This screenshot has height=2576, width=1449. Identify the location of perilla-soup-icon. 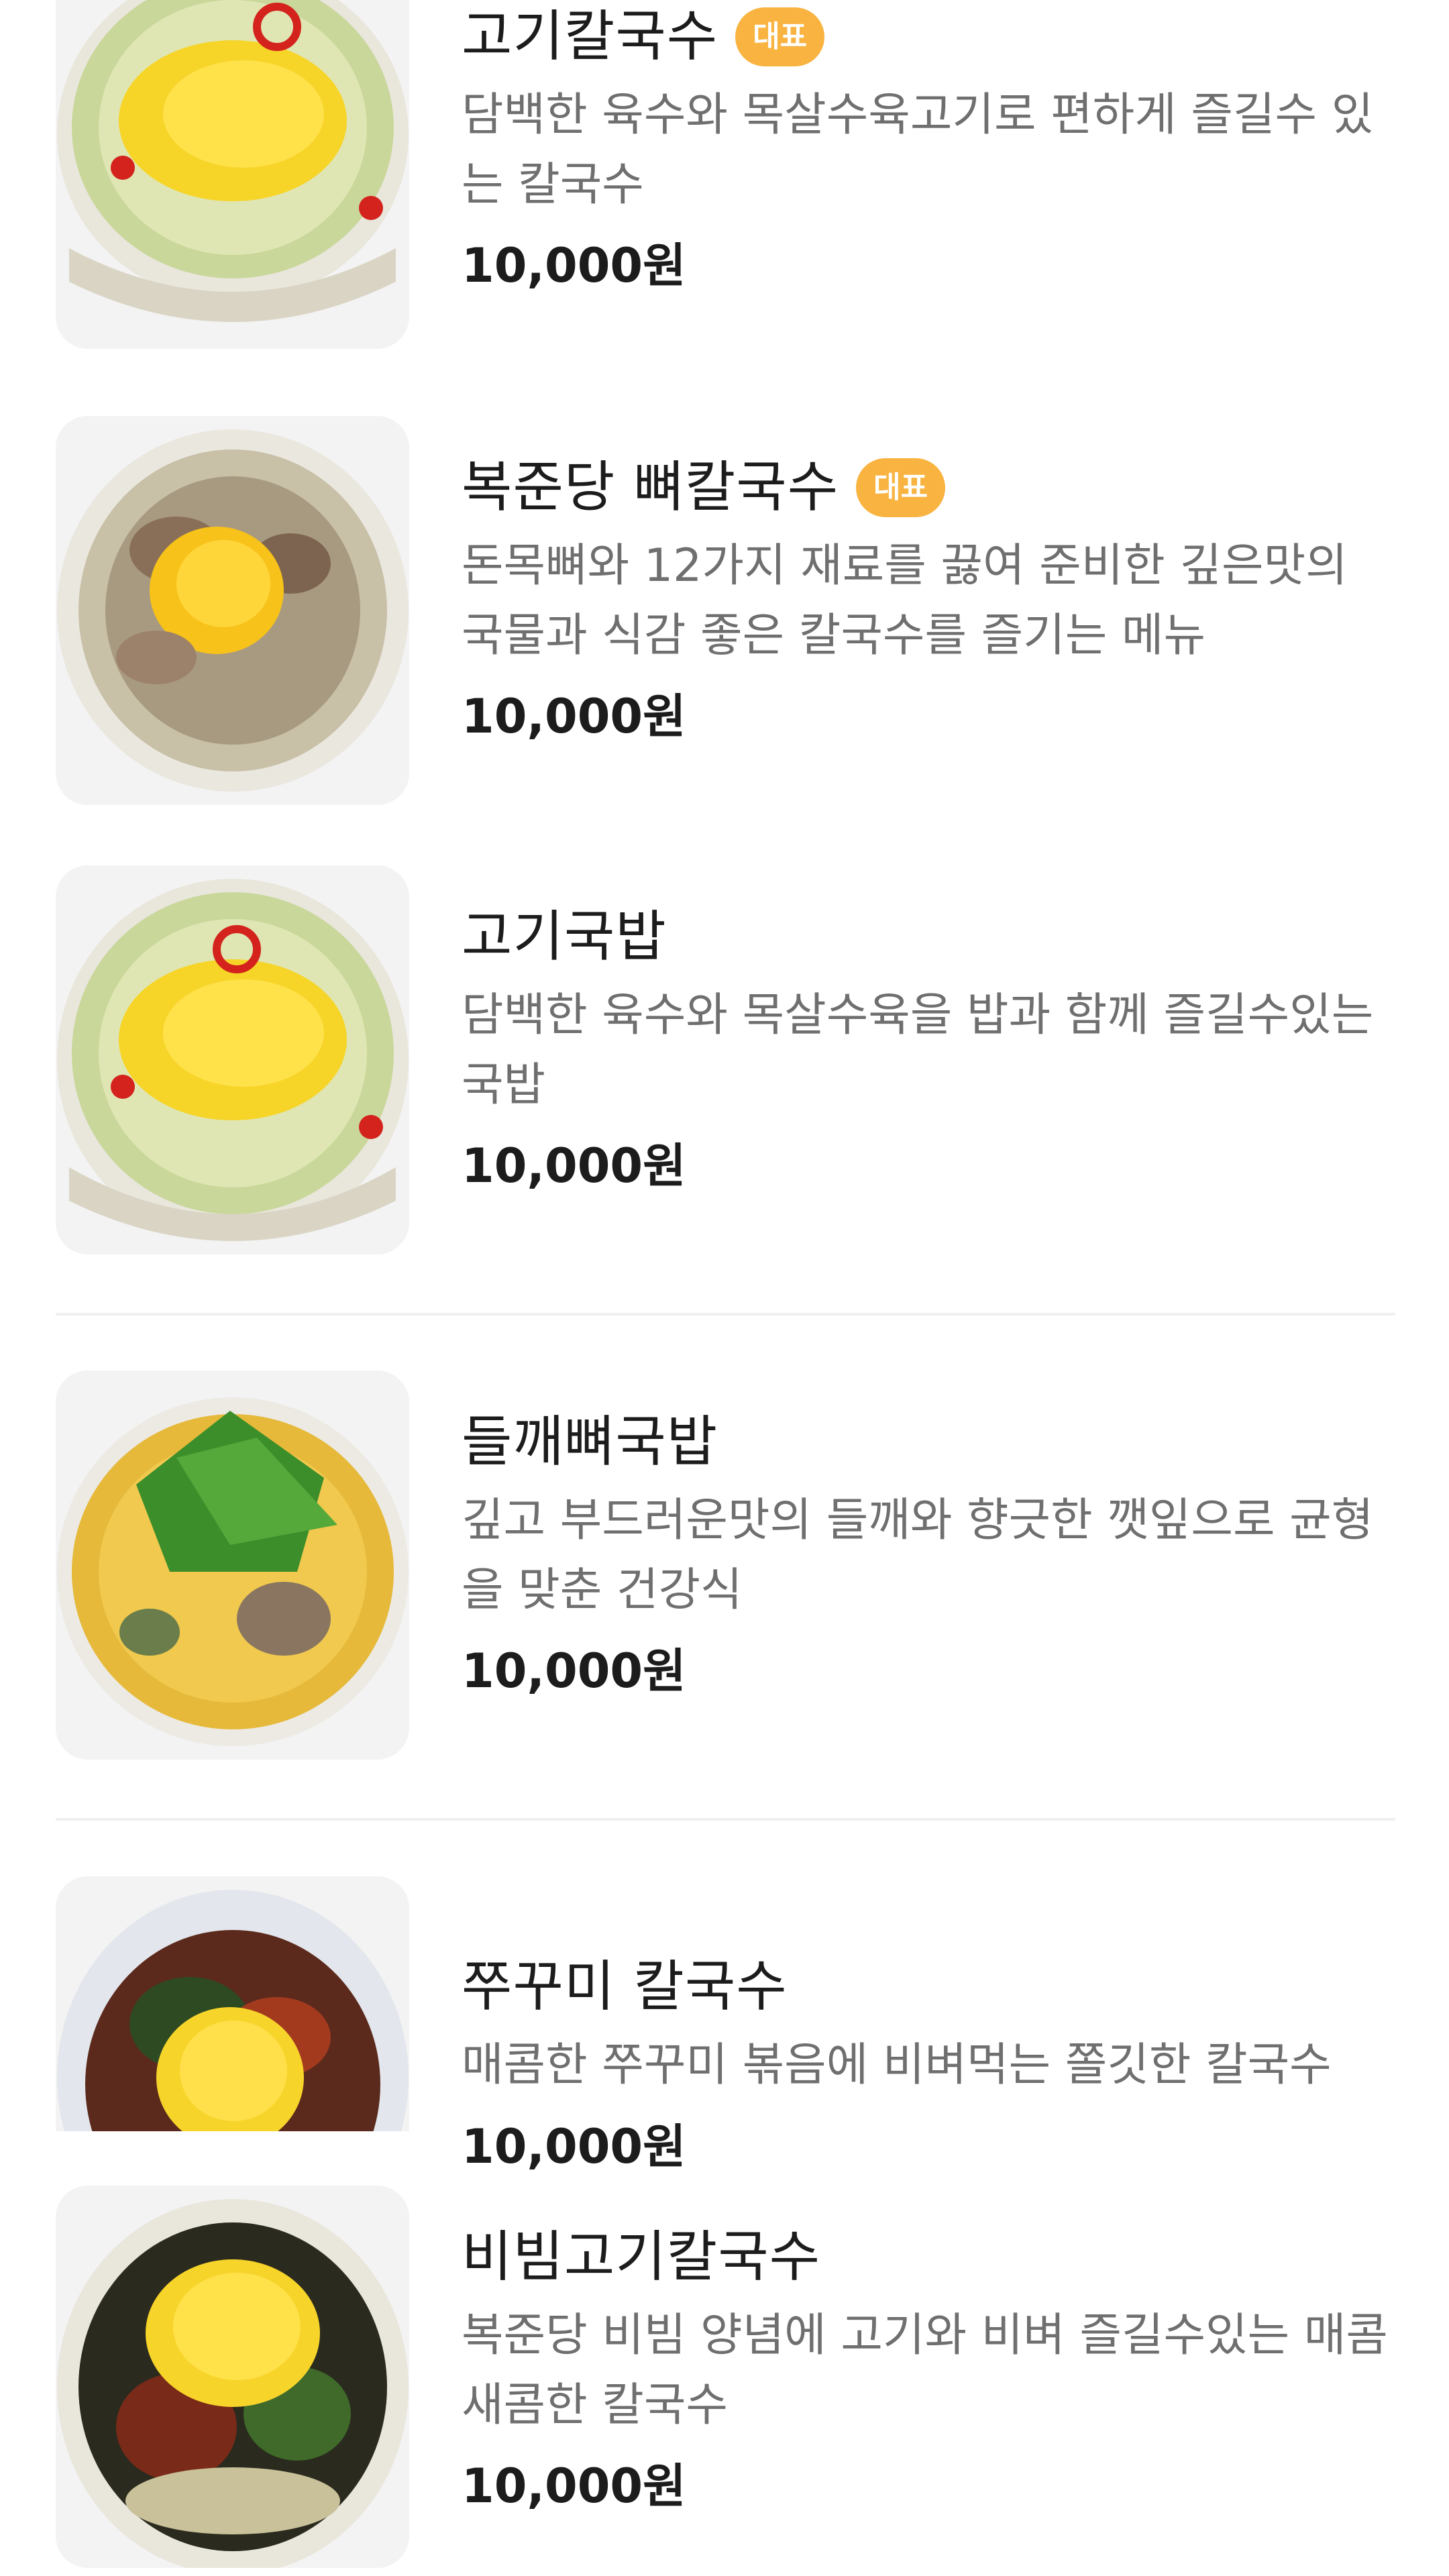
(232, 1565).